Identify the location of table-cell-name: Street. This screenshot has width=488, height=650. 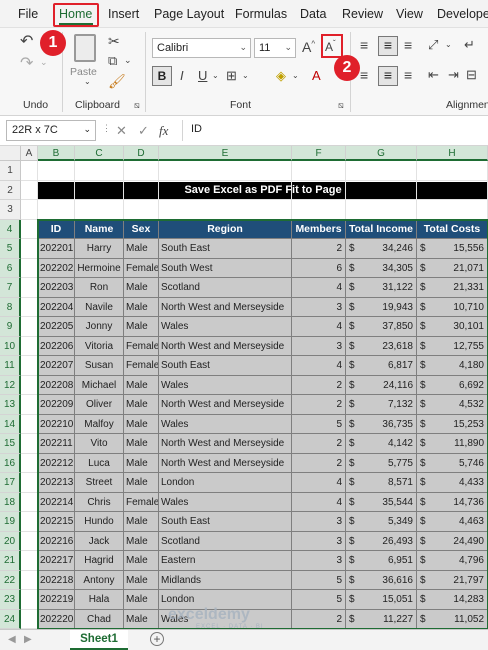
(99, 483).